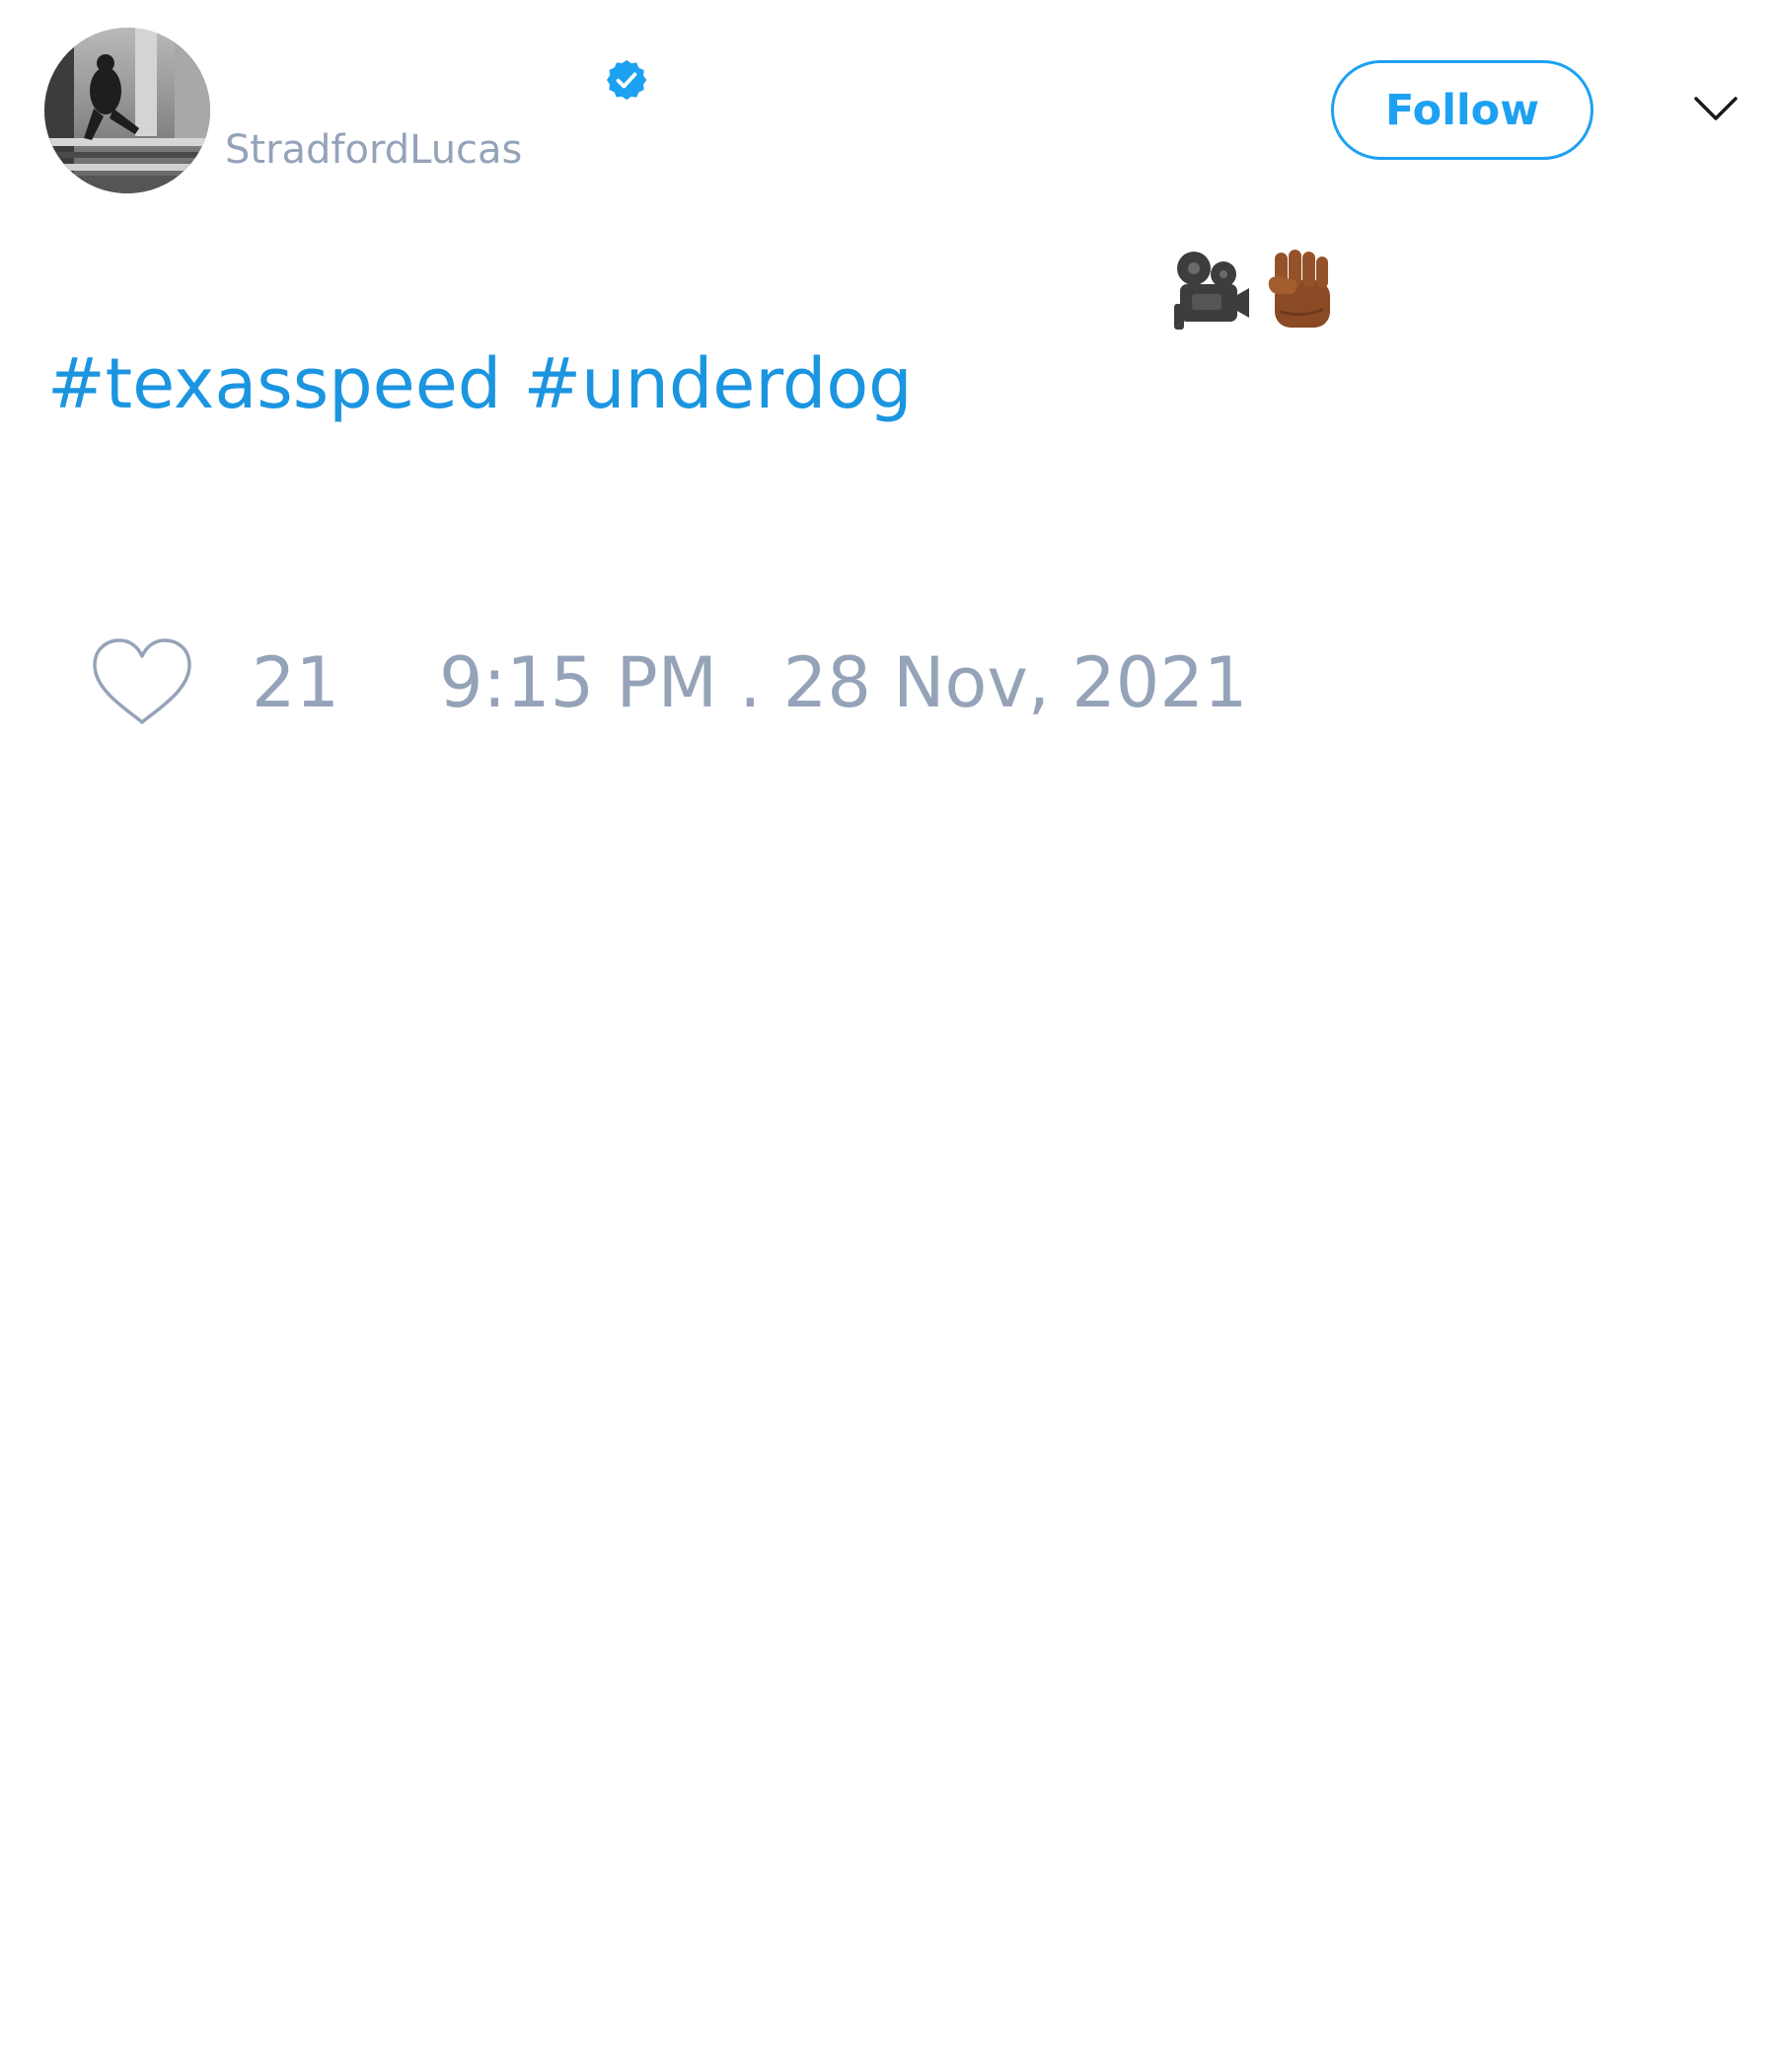 The width and height of the screenshot is (1776, 2072). I want to click on author-avatar, so click(127, 111).